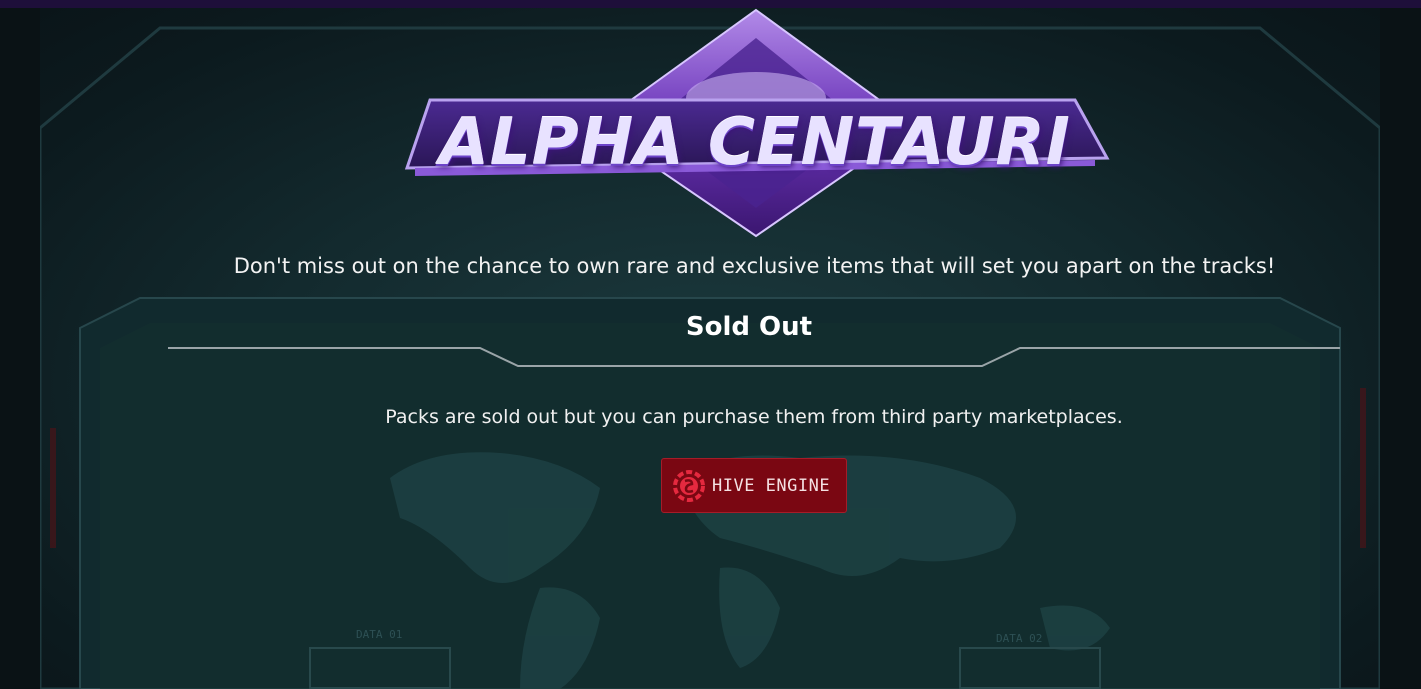 This screenshot has height=689, width=1421. I want to click on hive-engine-button: HIVE ENGINE, so click(754, 485).